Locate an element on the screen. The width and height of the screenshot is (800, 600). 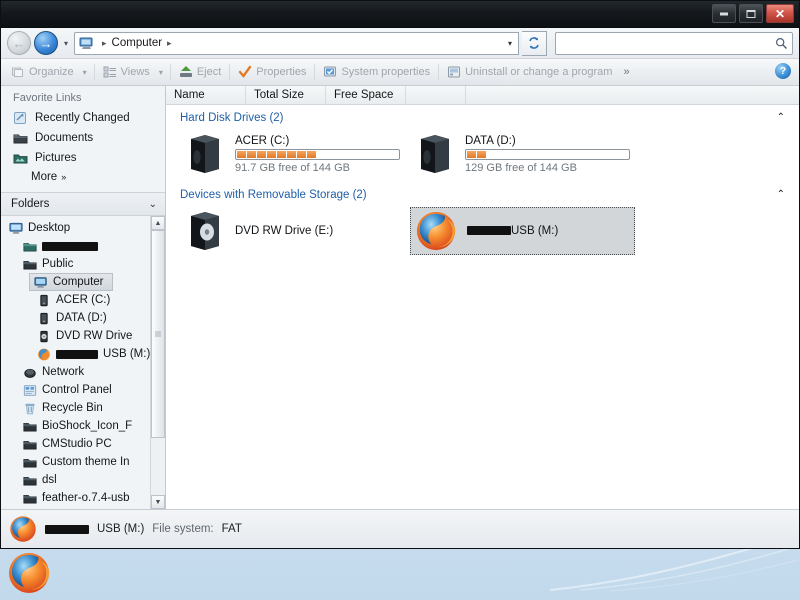
tree-item-usb-m: USB (M:) is located at coordinates (76, 354).